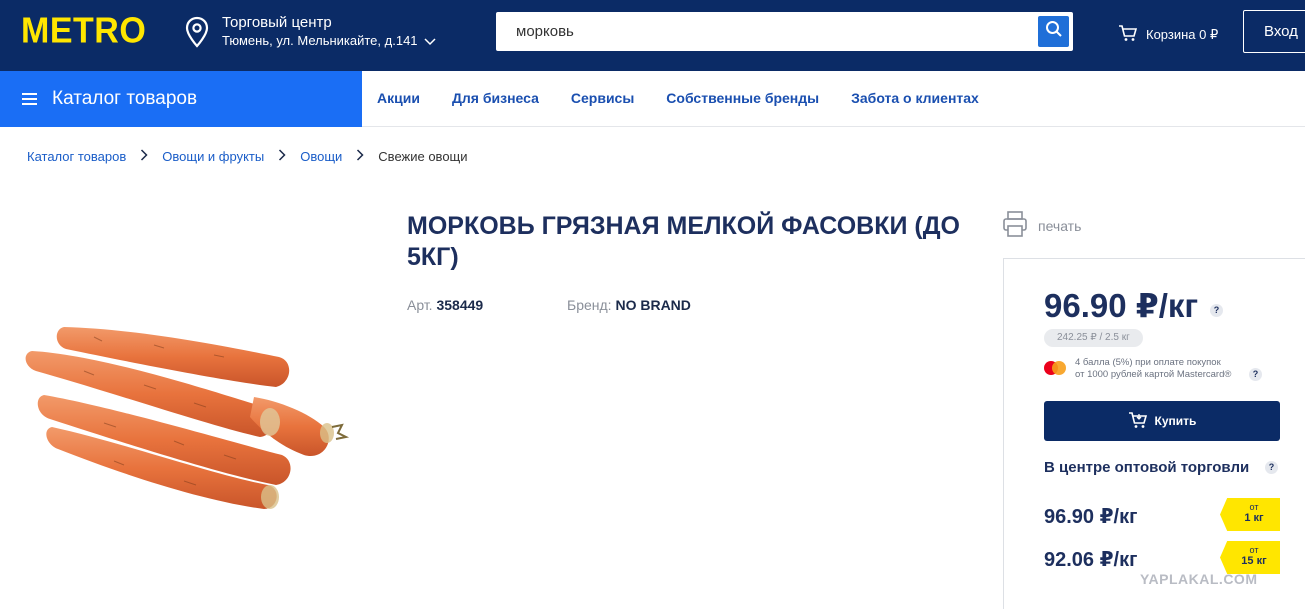 The width and height of the screenshot is (1305, 609). I want to click on pack-price-badge: 242.25 ₽ / 2.5 кг, so click(1093, 338).